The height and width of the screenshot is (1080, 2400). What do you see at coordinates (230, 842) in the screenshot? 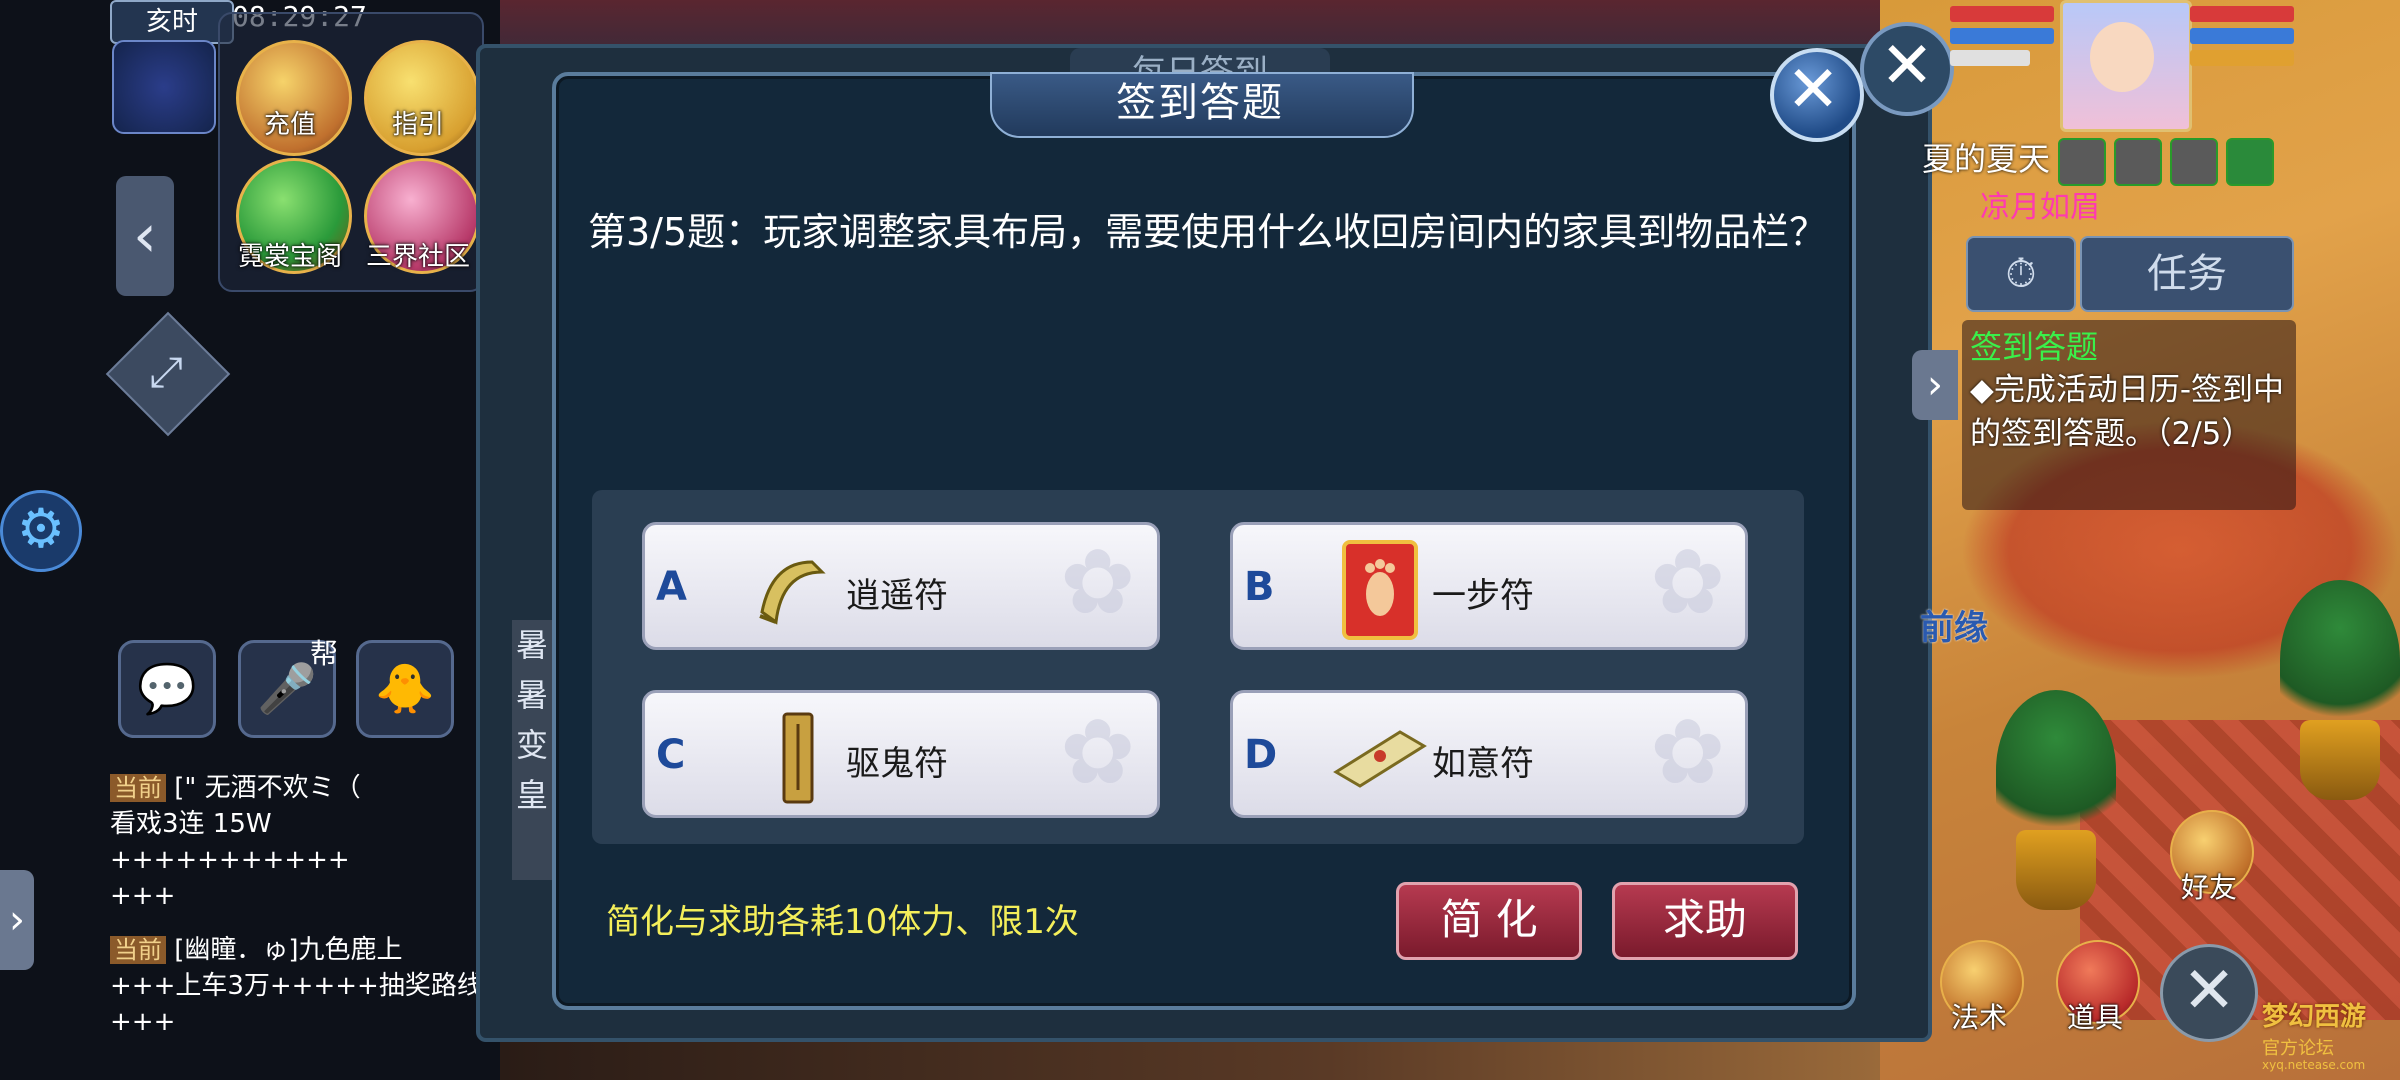
I see `chat-line-cont: 看戏3连 15W +++++++++++` at bounding box center [230, 842].